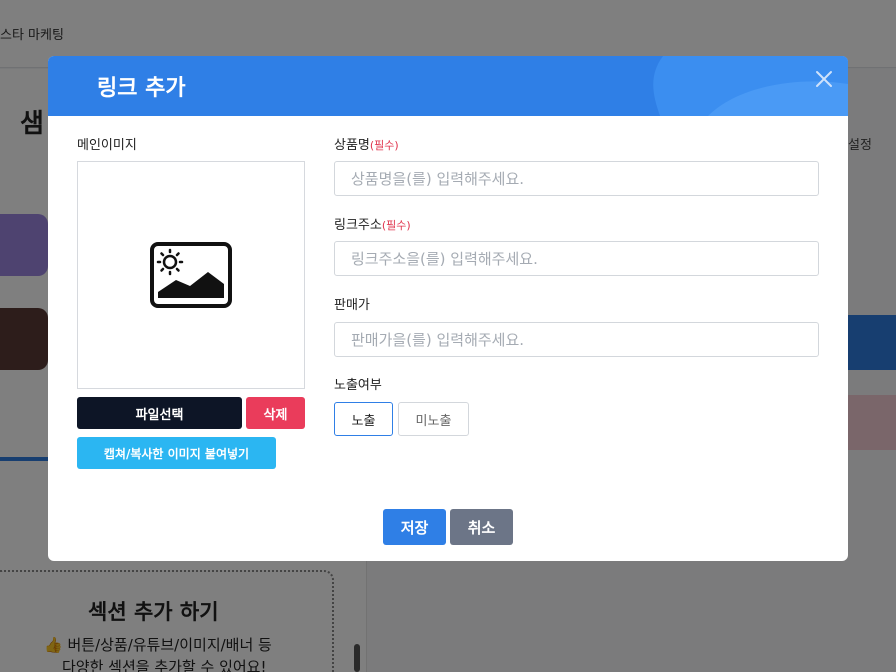 This screenshot has width=896, height=672. I want to click on link-url-label: 링크주소(필수), so click(372, 223).